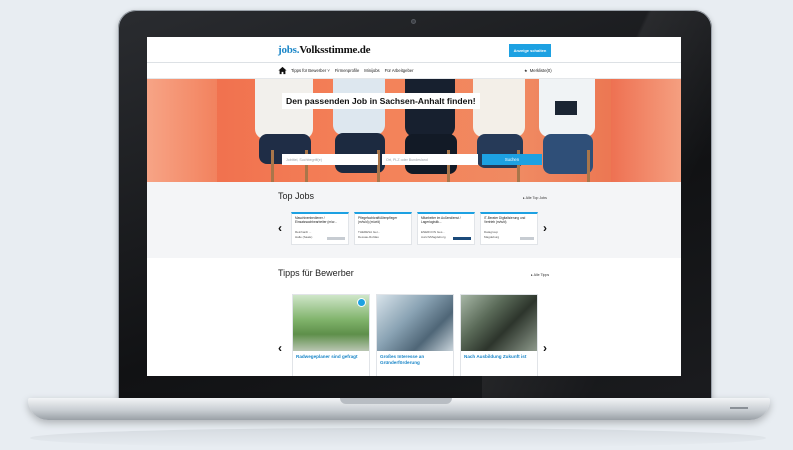  Describe the element at coordinates (430, 159) in the screenshot. I see `location-input: Ort, PLZ oder Bundesland` at that location.